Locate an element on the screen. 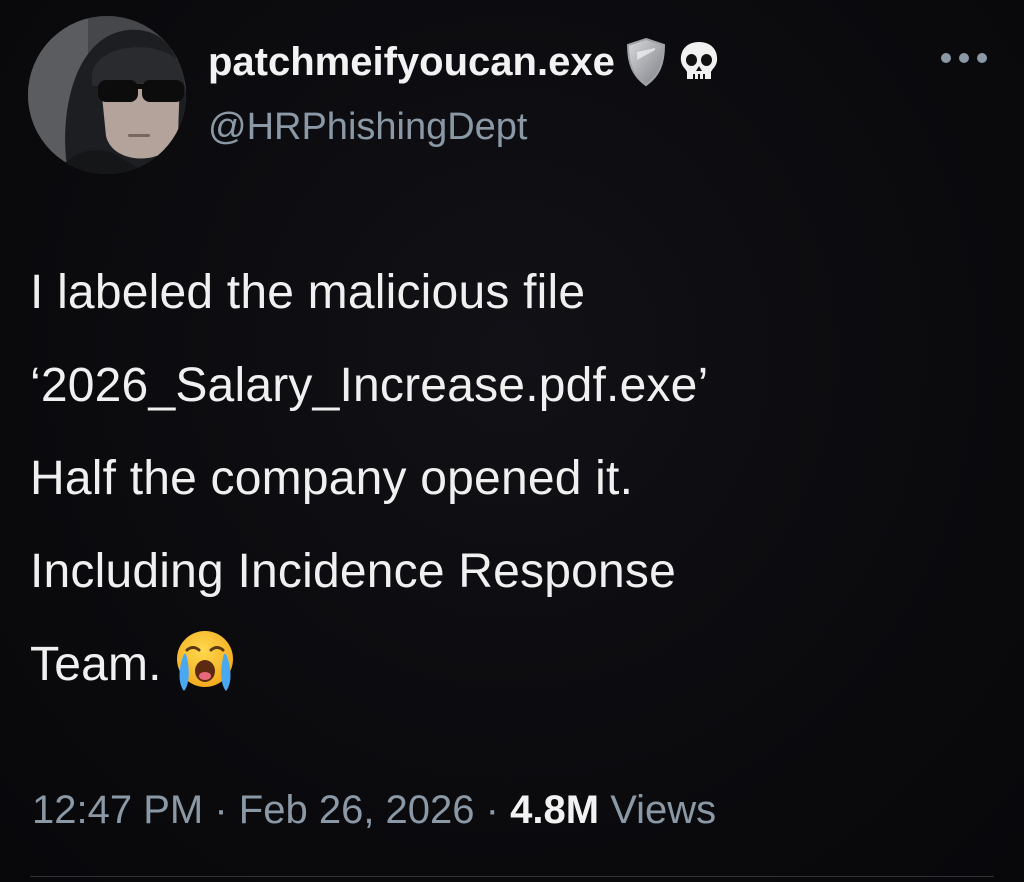 The width and height of the screenshot is (1024, 882). tweet-text-line-last: Team. is located at coordinates (510, 664).